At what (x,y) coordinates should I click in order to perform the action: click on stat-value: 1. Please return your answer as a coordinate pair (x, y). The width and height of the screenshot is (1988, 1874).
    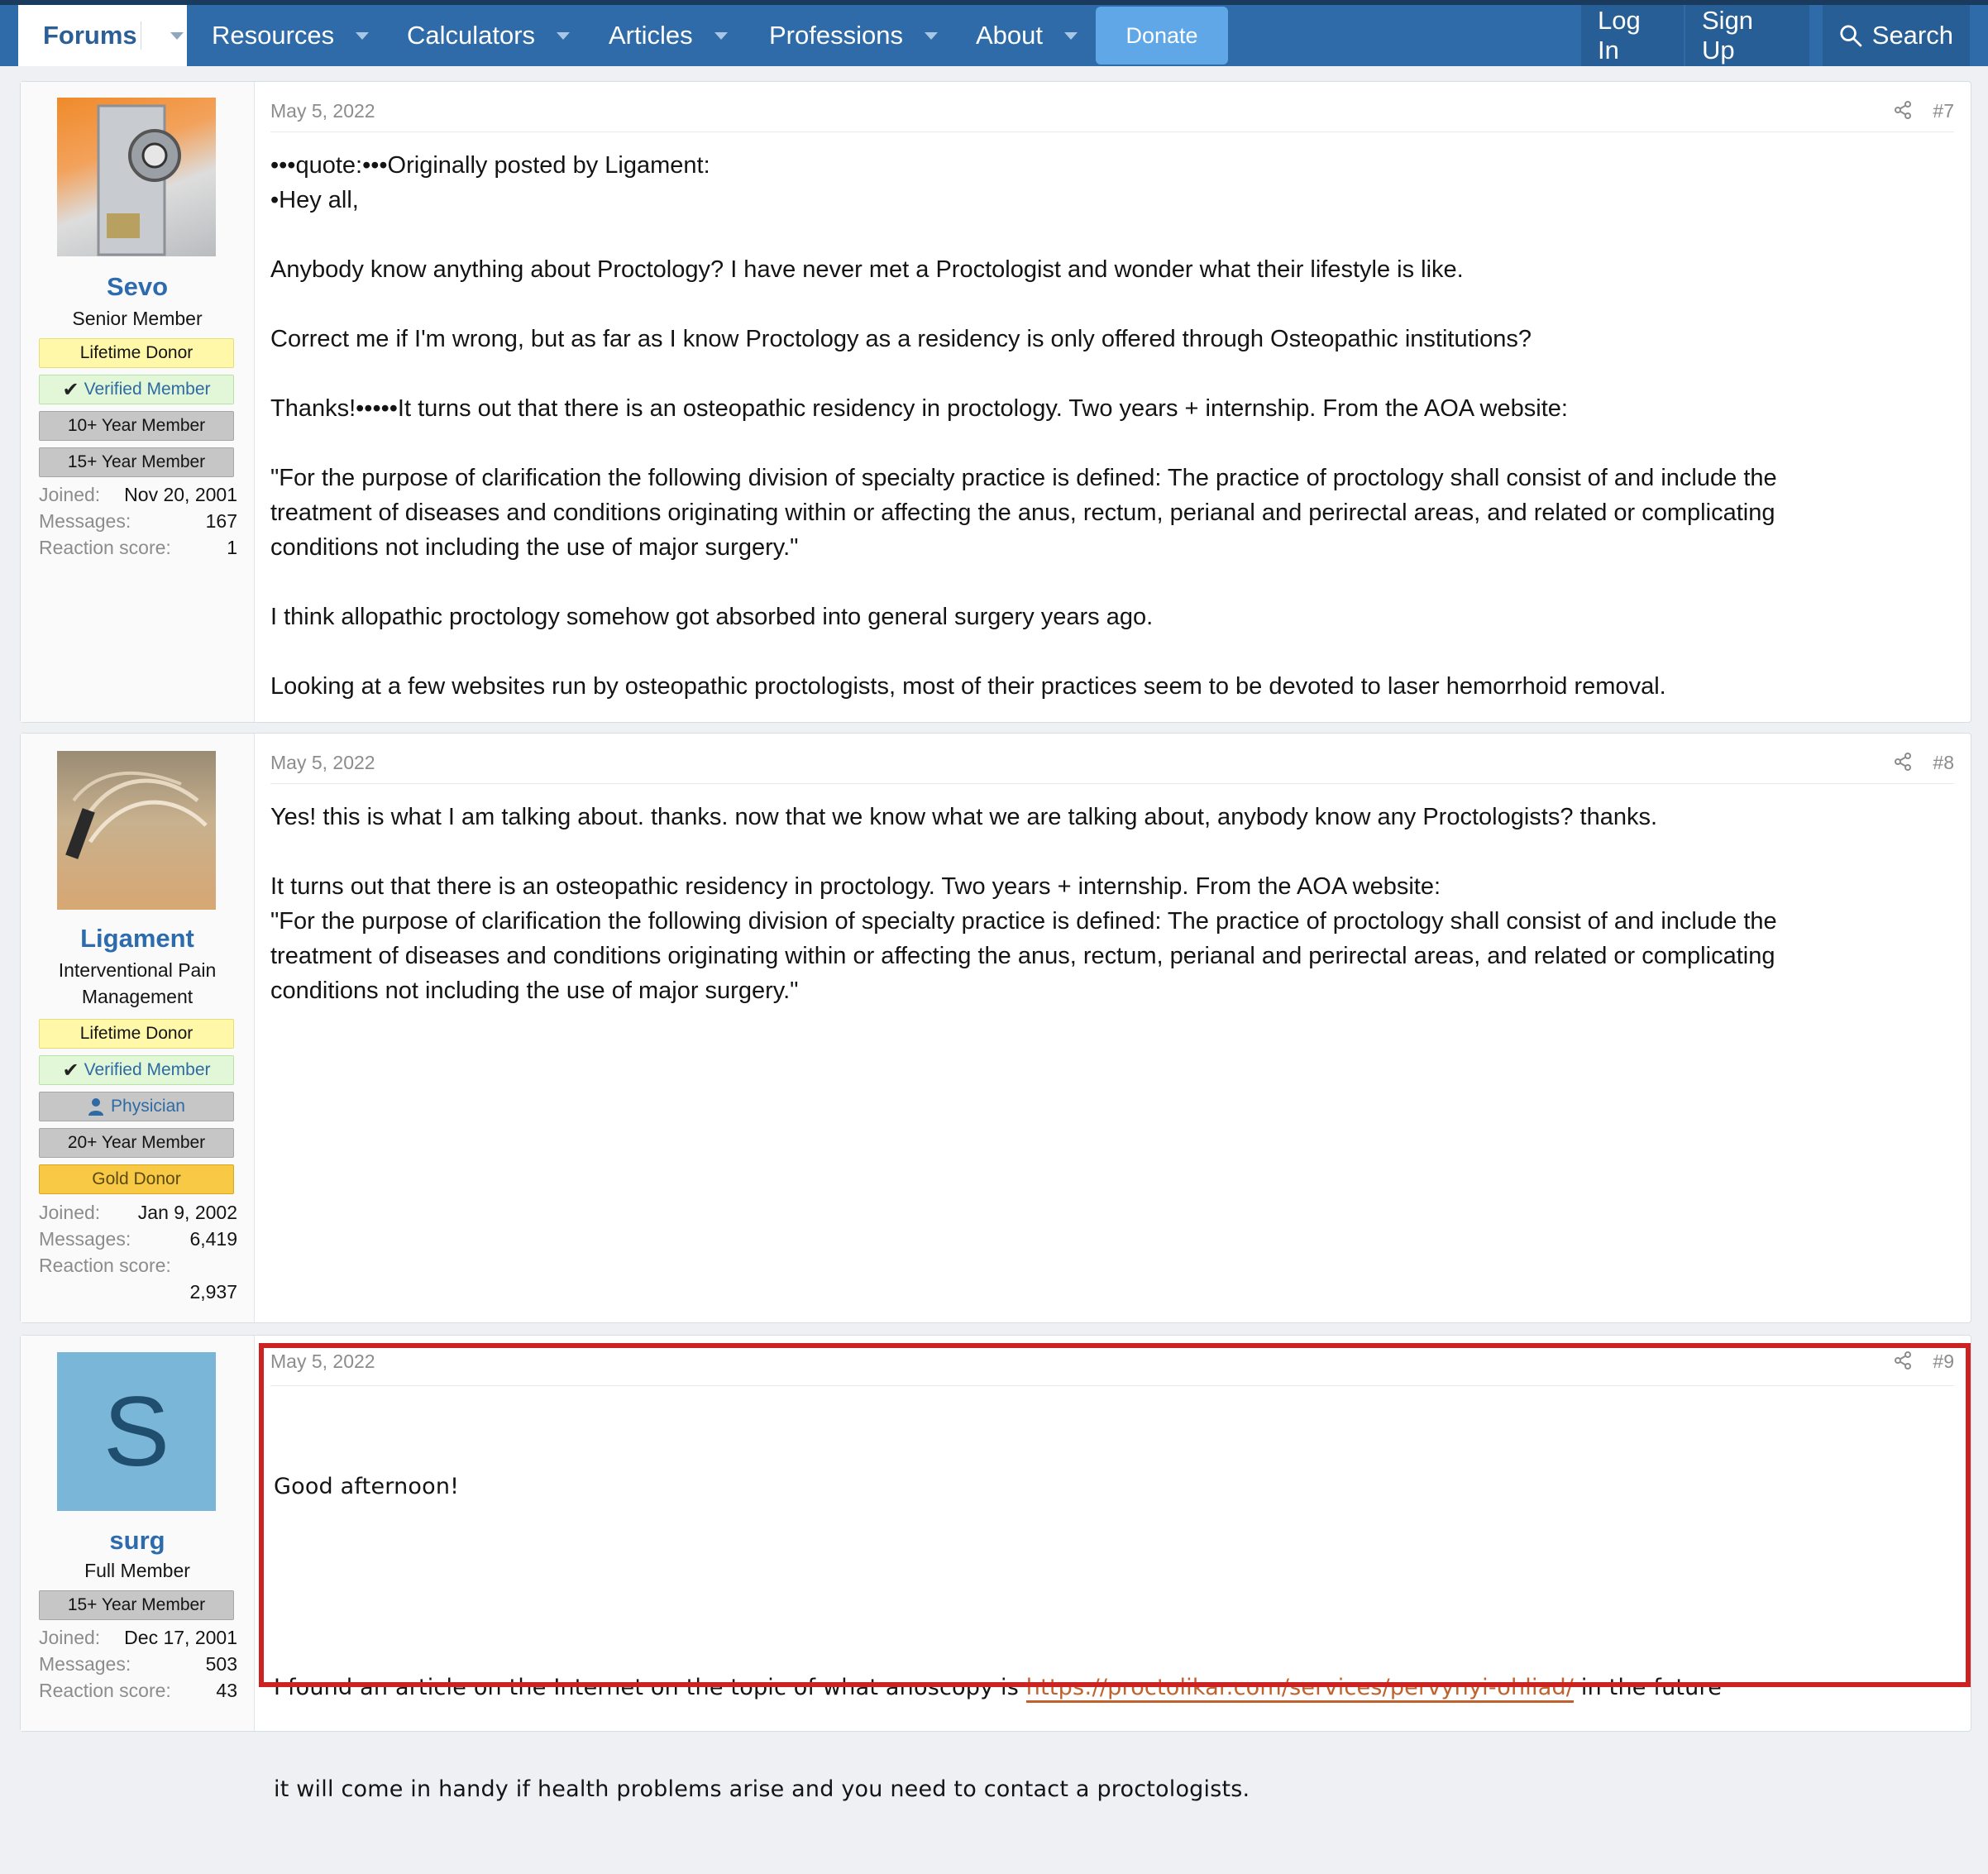
    Looking at the image, I should click on (232, 547).